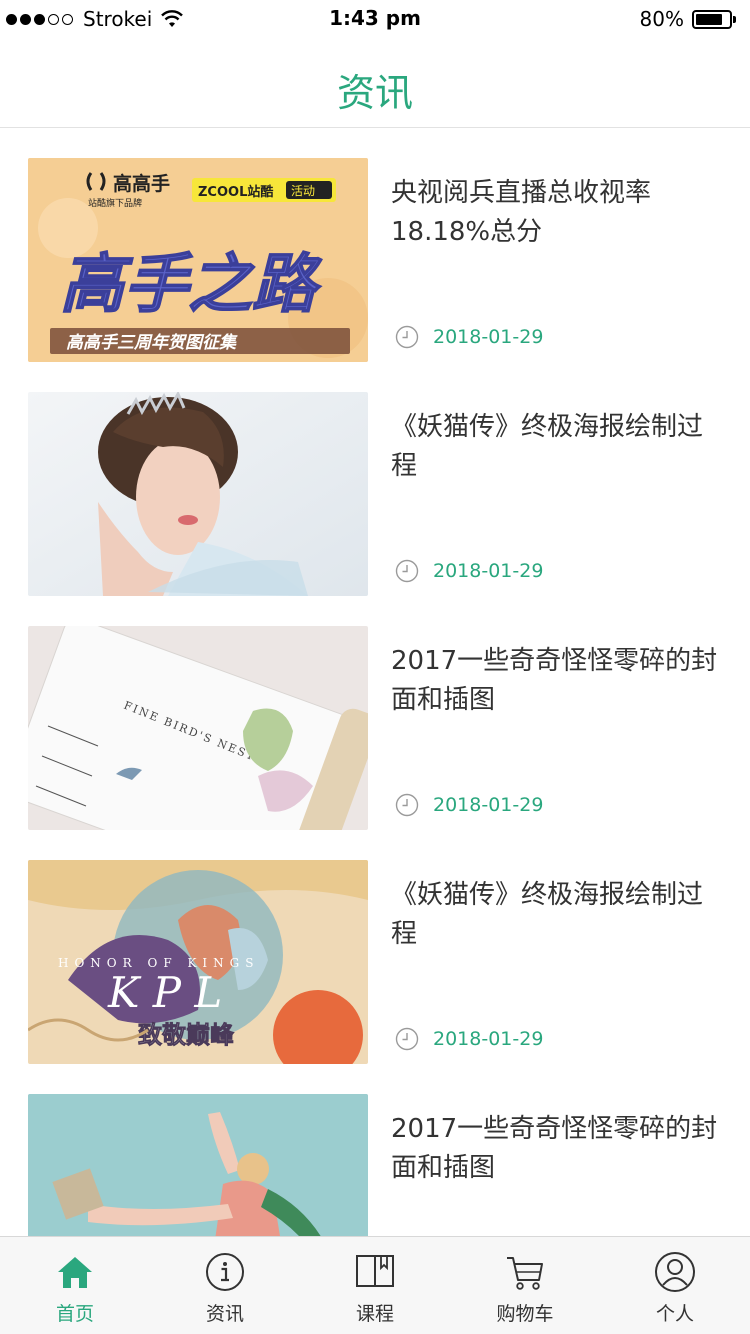 This screenshot has height=1334, width=750. I want to click on tab-courses: 课程, so click(375, 1285).